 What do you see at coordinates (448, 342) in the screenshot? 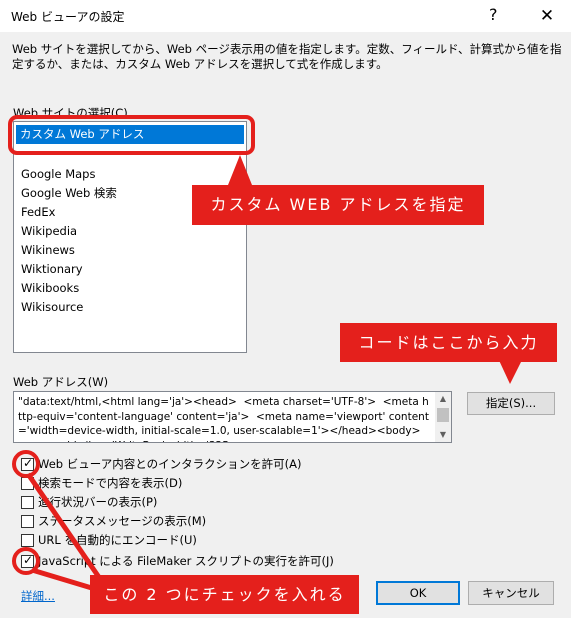
I see `annotation-code-input: コードはここから入力` at bounding box center [448, 342].